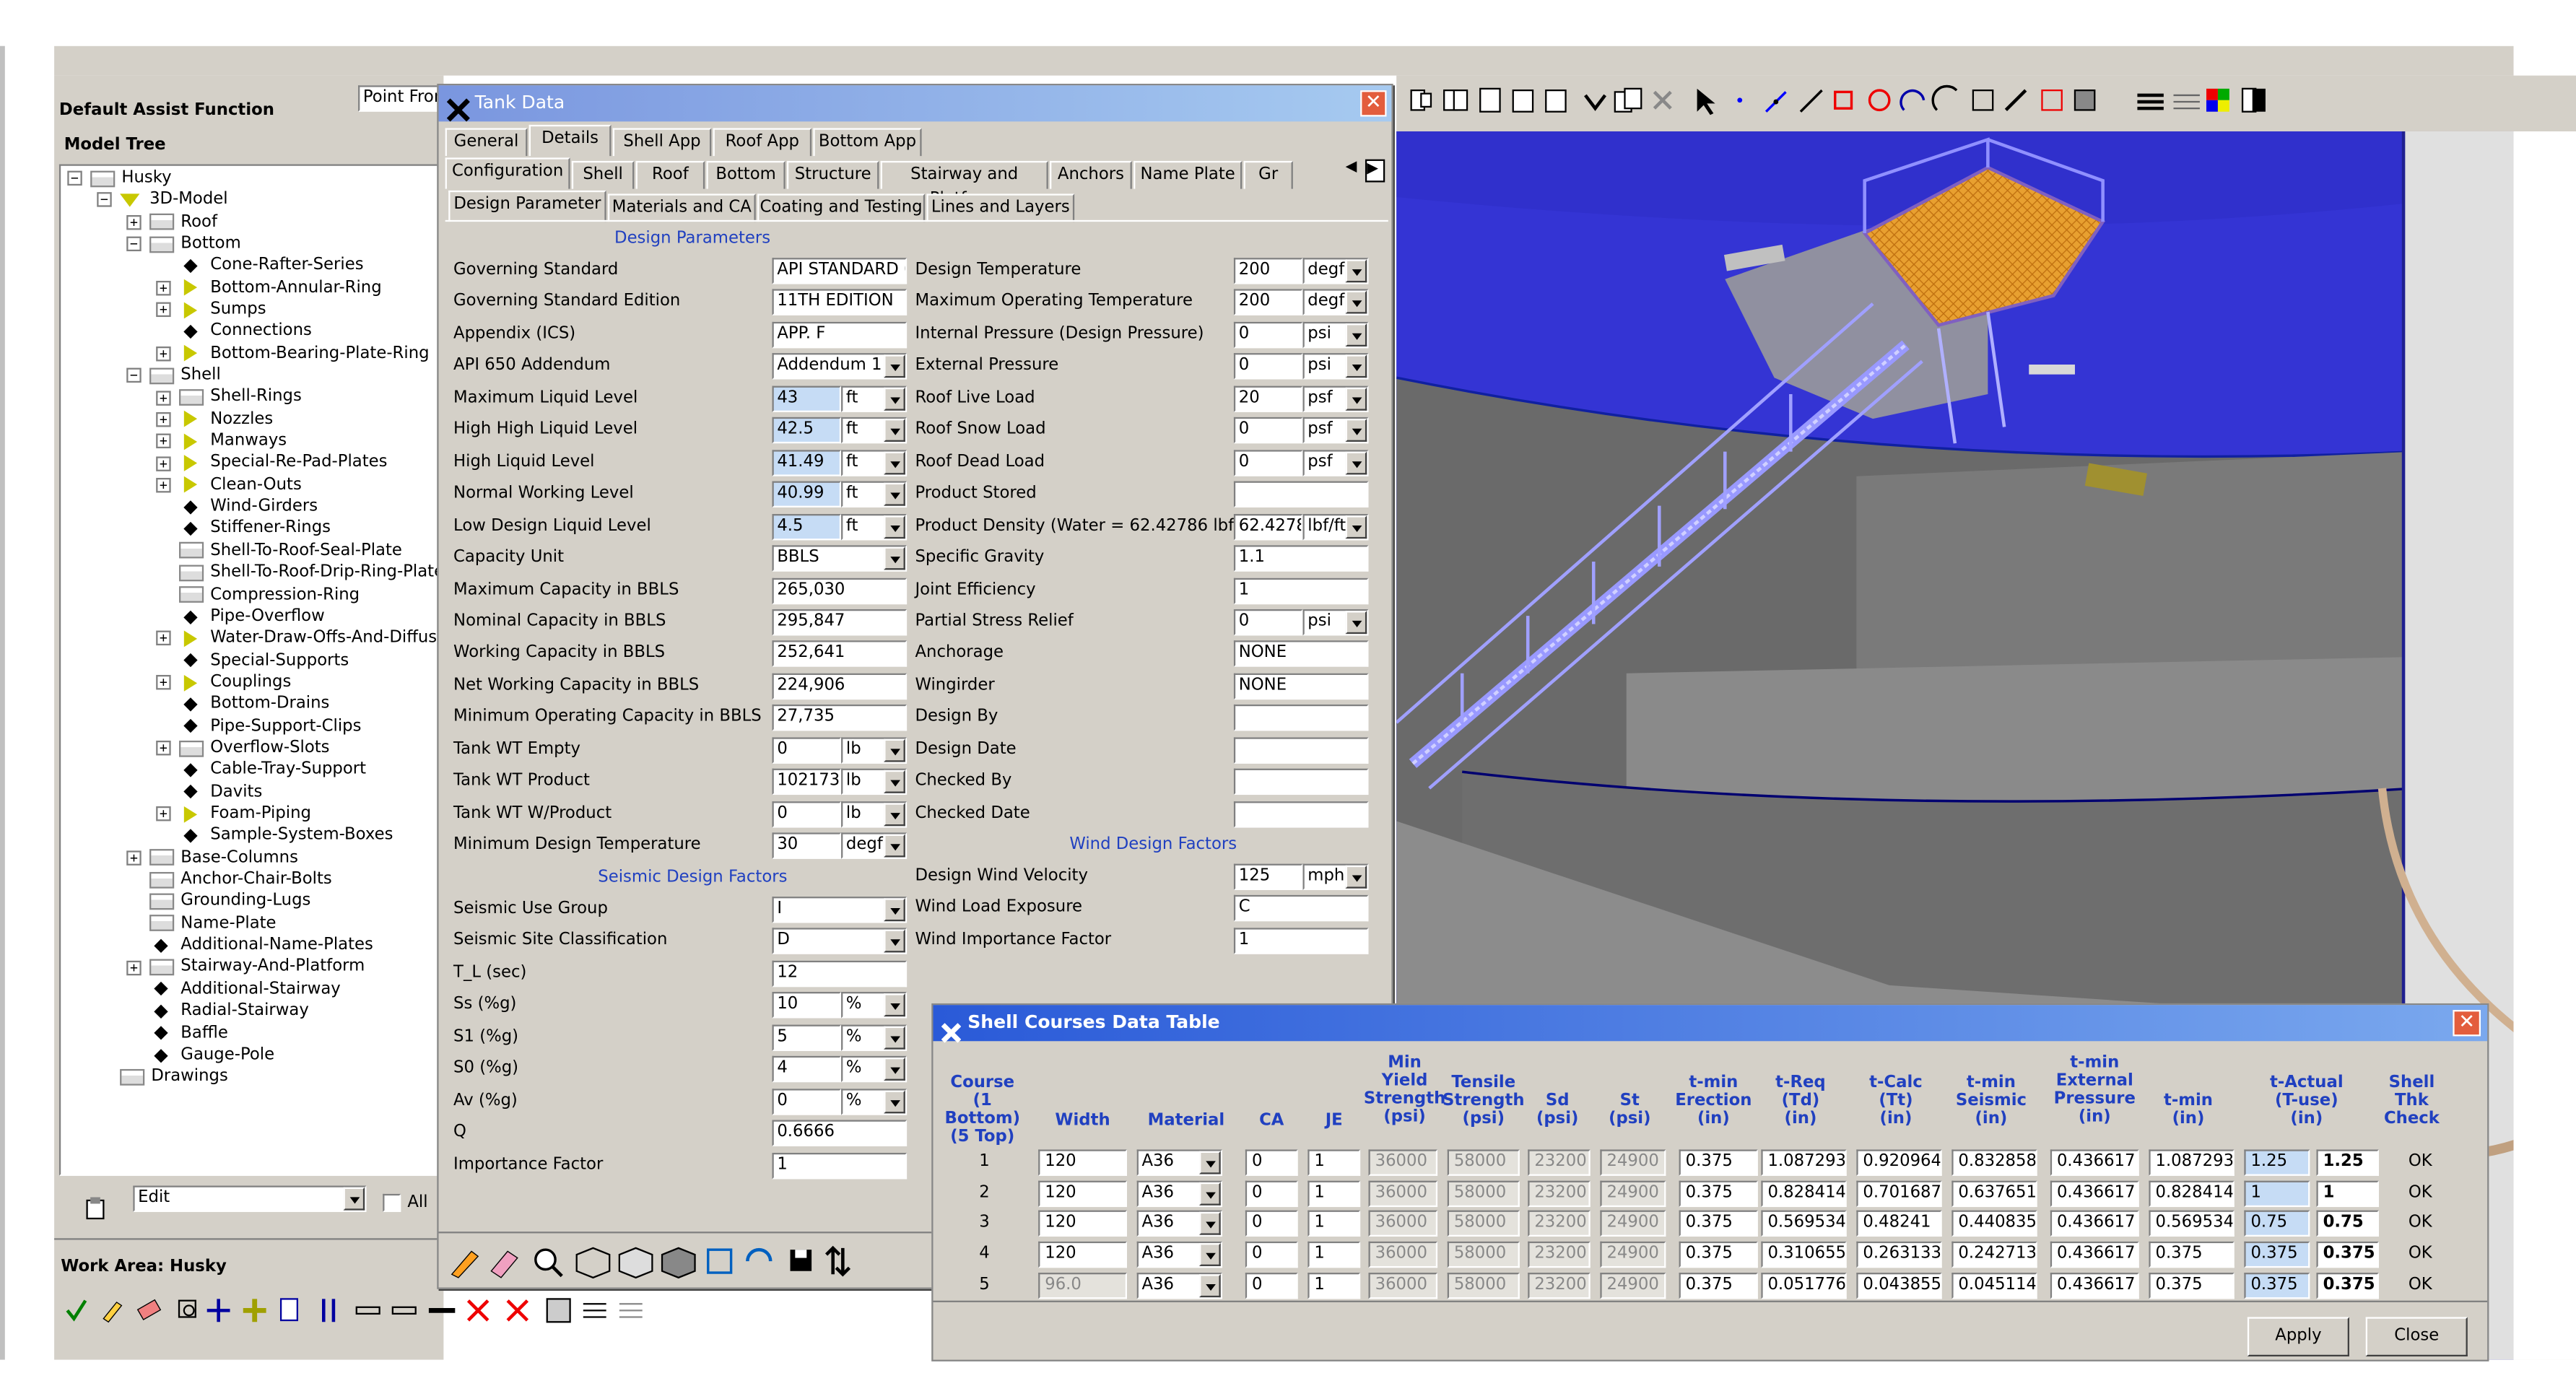 This screenshot has height=1386, width=2576. Describe the element at coordinates (272, 463) in the screenshot. I see `tree-node: + Special-Re-Pad-Plates` at that location.